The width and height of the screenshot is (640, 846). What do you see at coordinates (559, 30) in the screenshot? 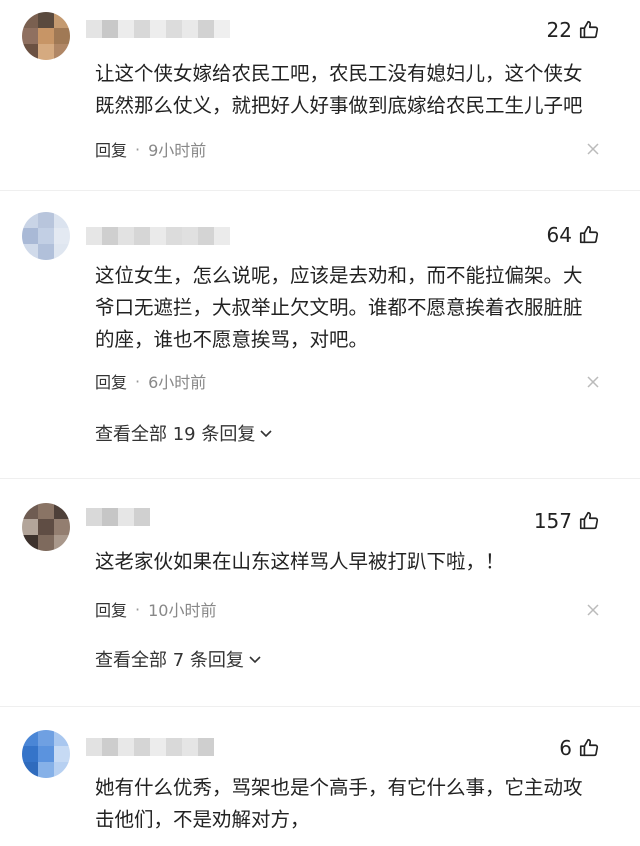
I see `like-count: 22` at bounding box center [559, 30].